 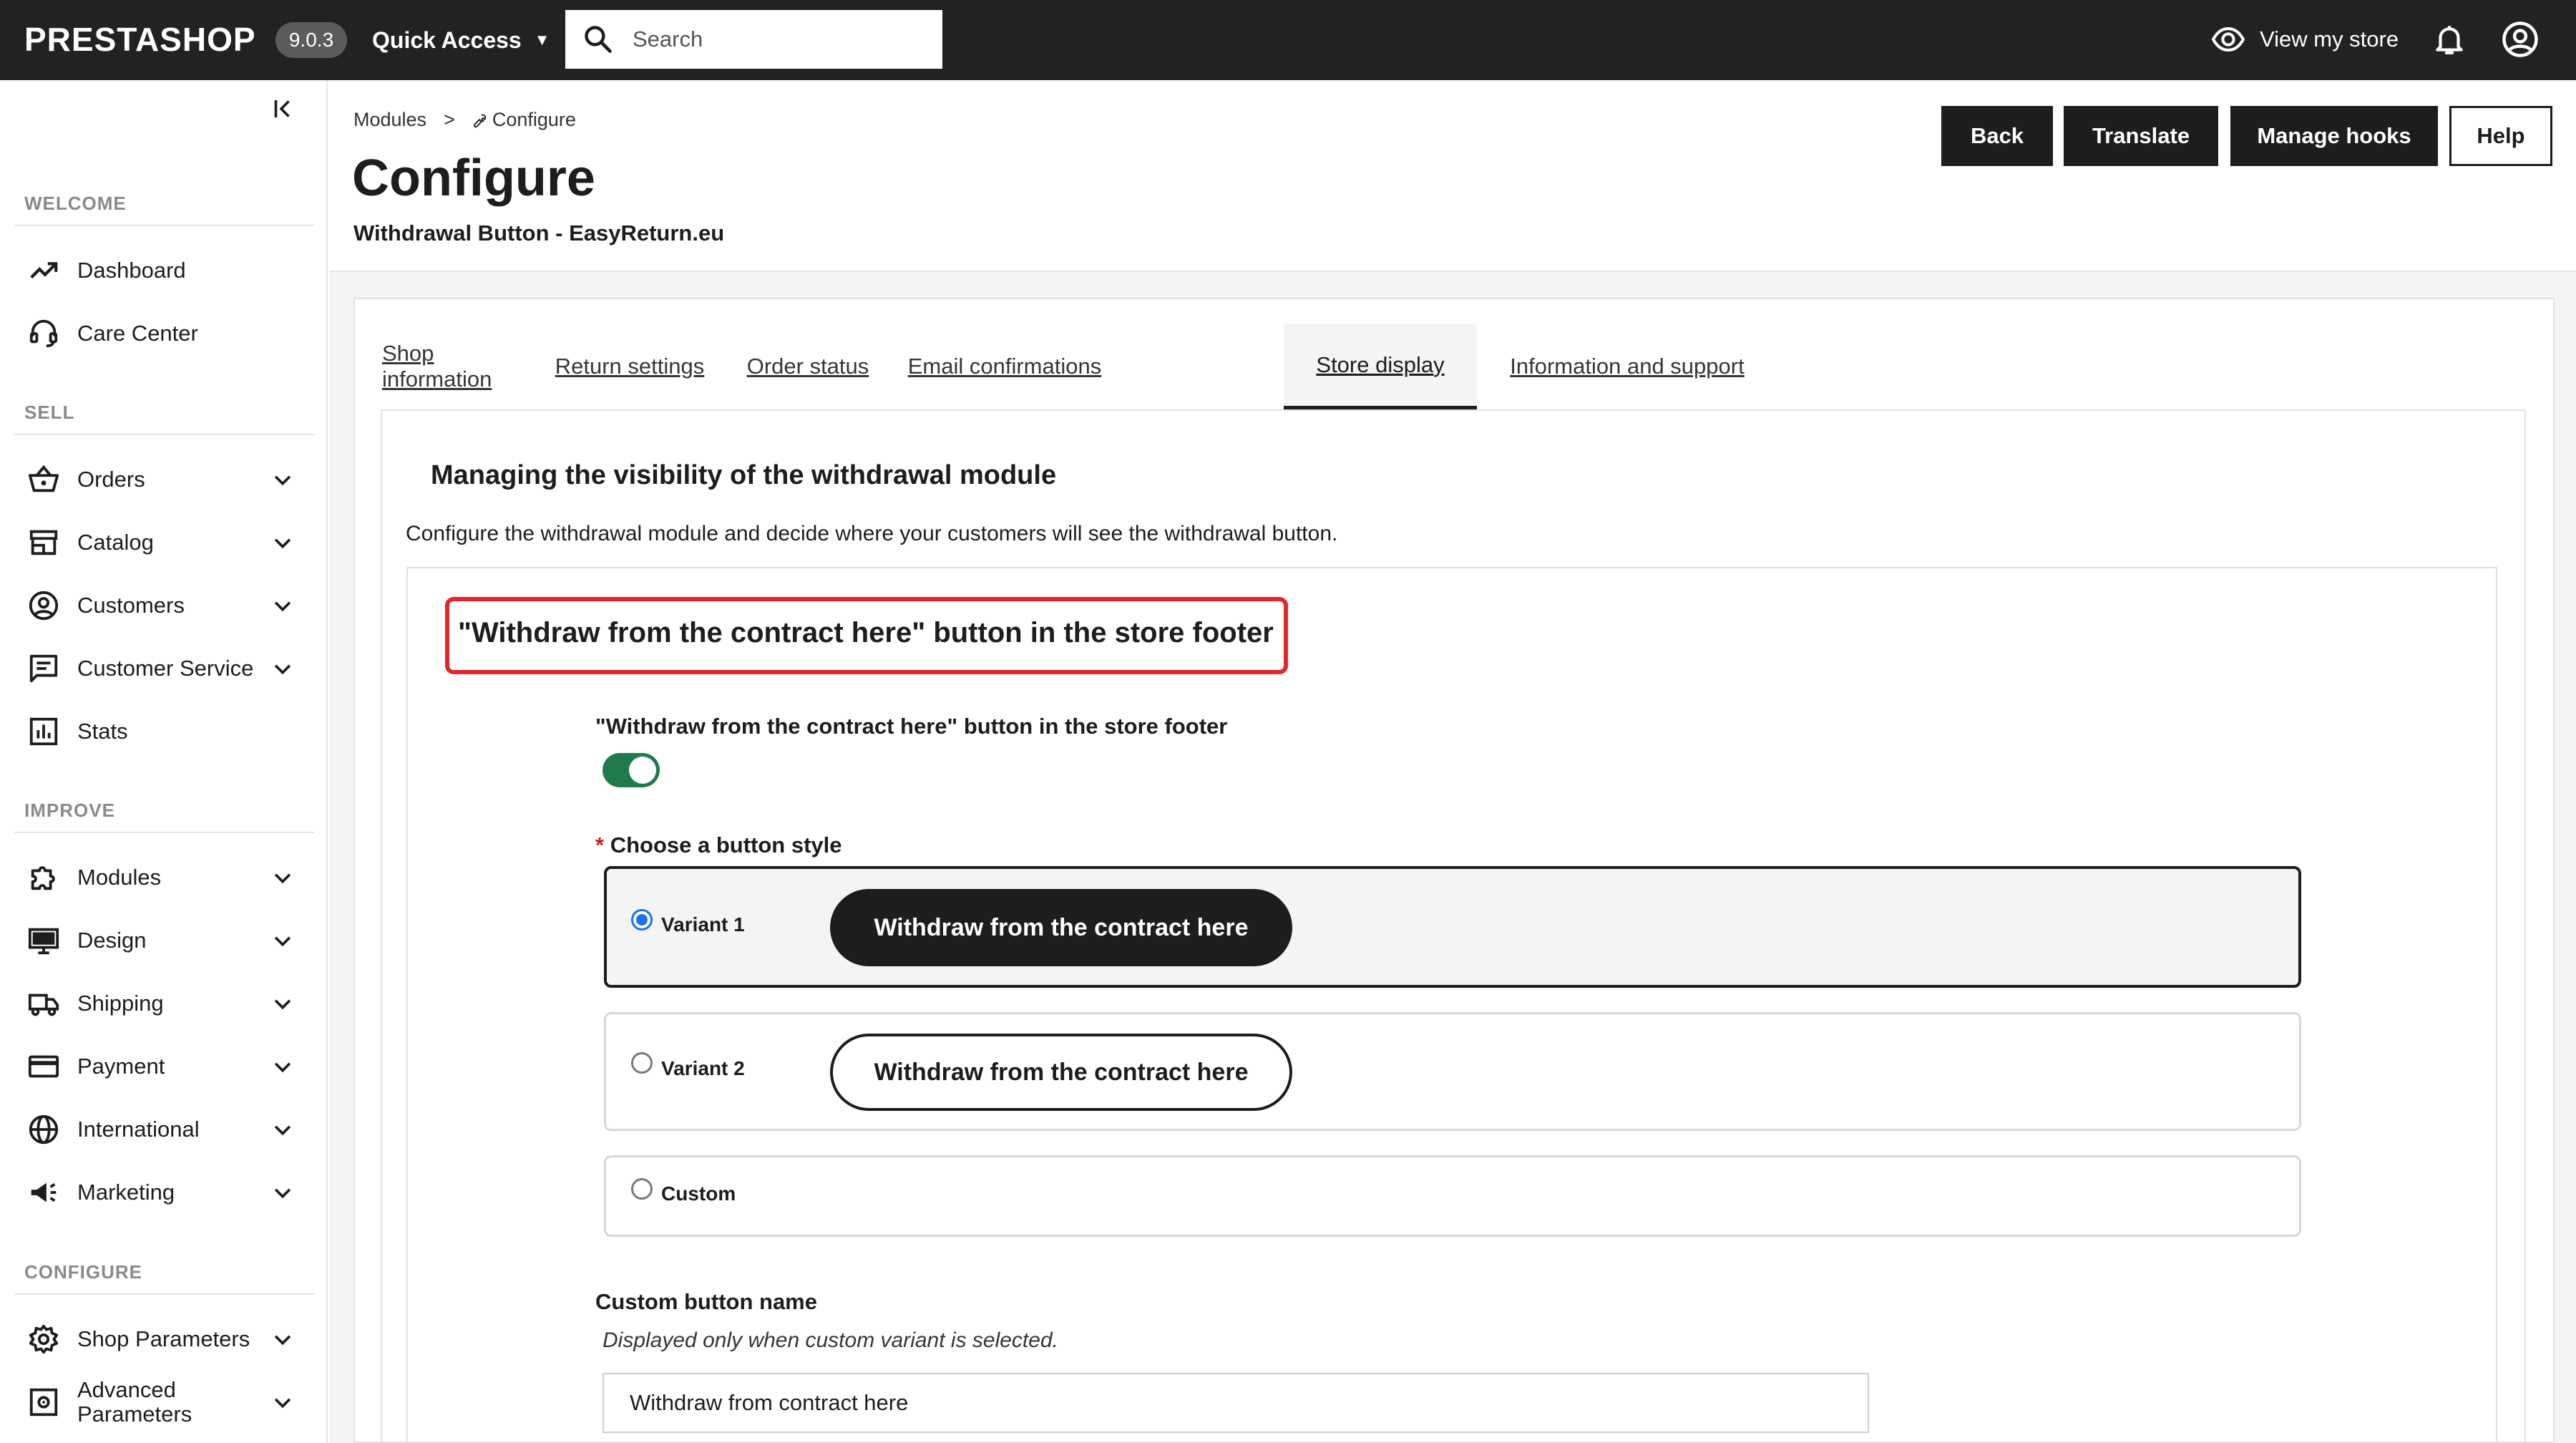 I want to click on version-badge: 9.0.3, so click(x=311, y=40).